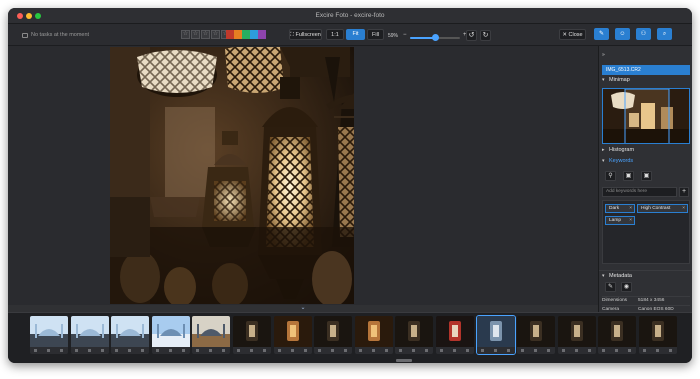  Describe the element at coordinates (350, 16) in the screenshot. I see `title-bar: Excire Foto - excire-foto` at that location.